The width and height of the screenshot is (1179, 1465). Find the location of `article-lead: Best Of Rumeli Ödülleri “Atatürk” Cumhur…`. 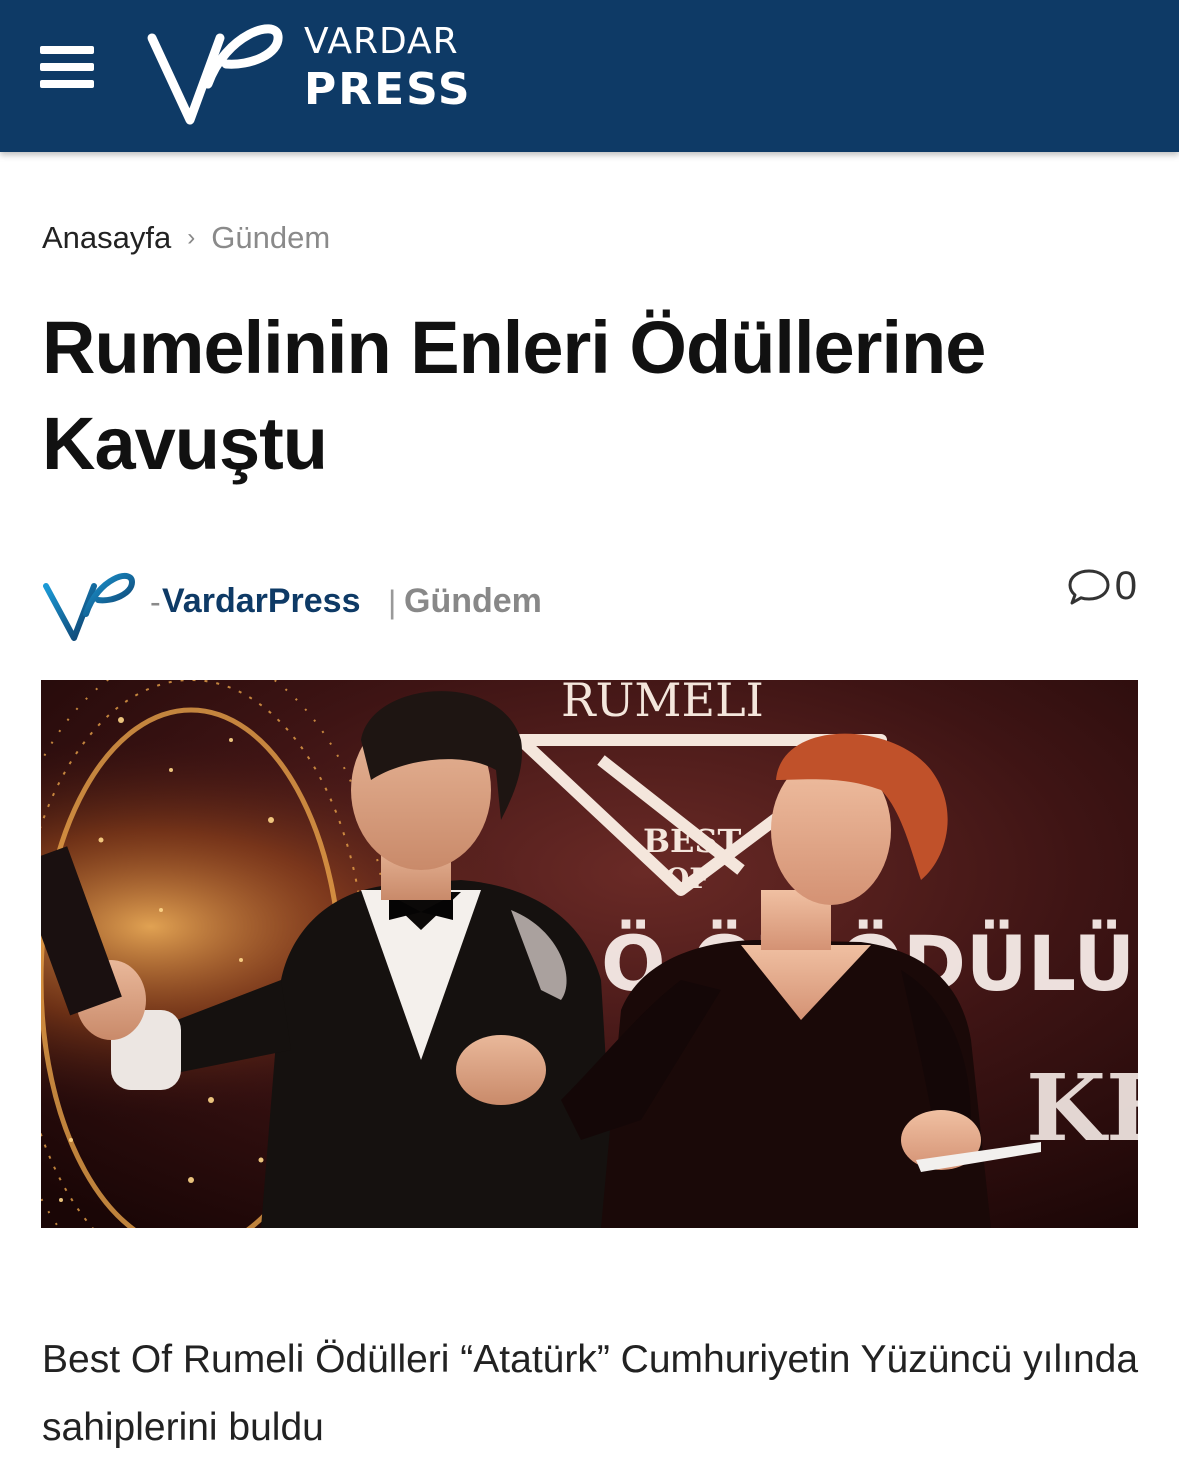

article-lead: Best Of Rumeli Ödülleri “Atatürk” Cumhur… is located at coordinates (590, 1393).